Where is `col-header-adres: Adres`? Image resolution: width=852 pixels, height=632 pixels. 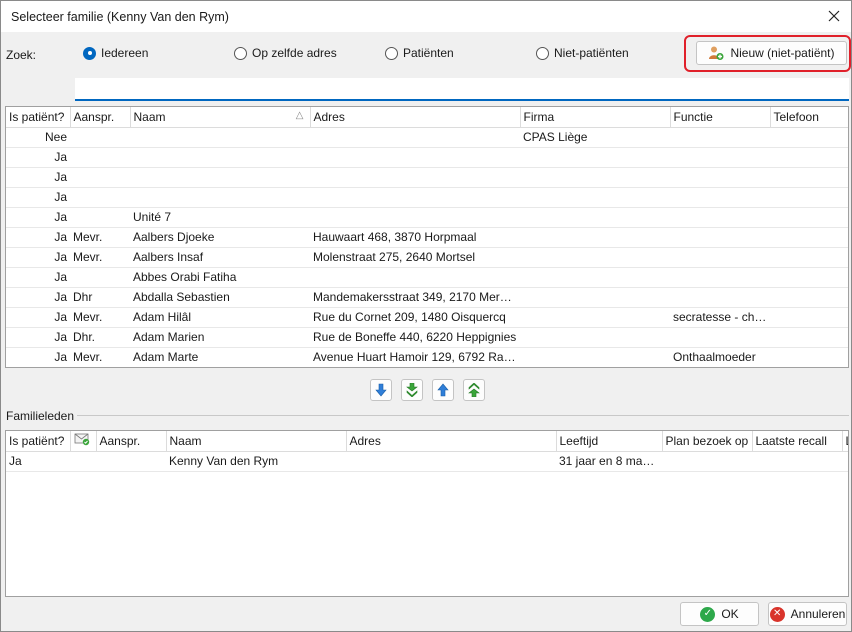 col-header-adres: Adres is located at coordinates (415, 117).